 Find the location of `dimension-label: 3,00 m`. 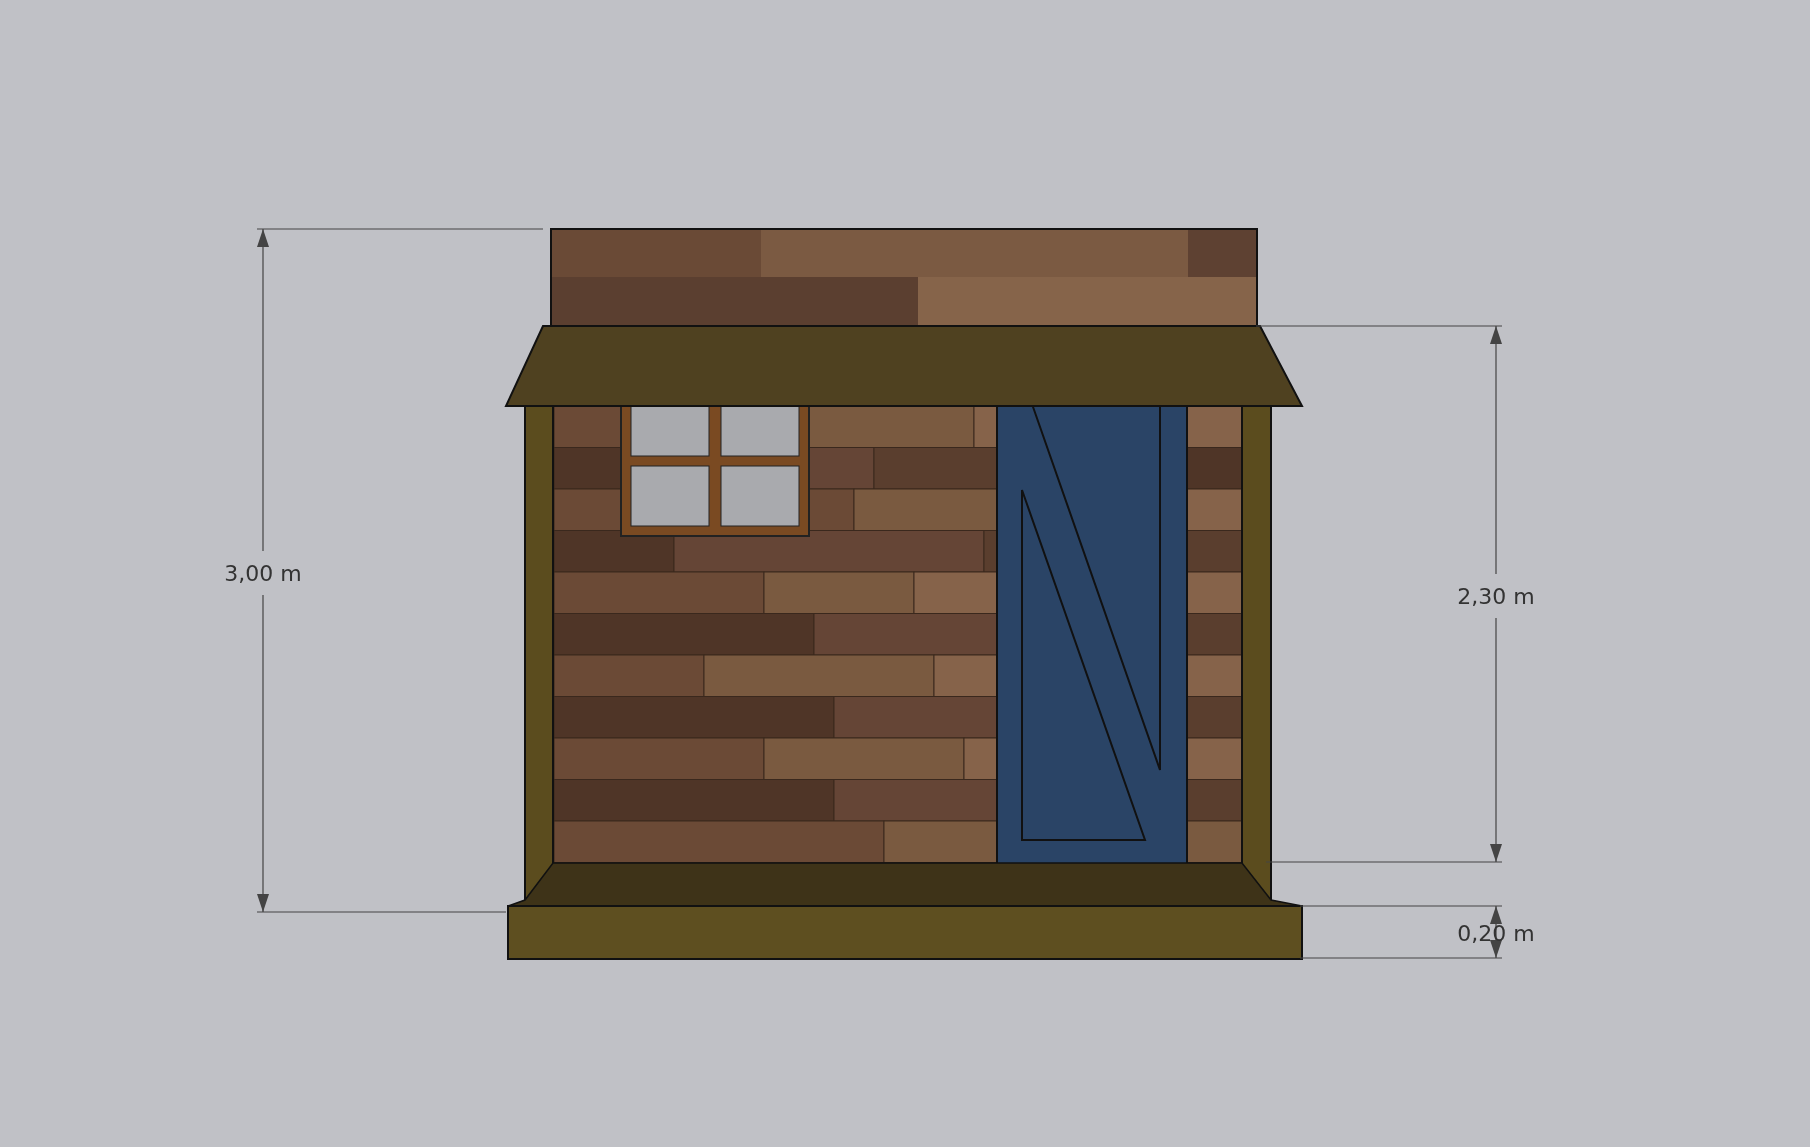

dimension-label: 3,00 m is located at coordinates (263, 573).